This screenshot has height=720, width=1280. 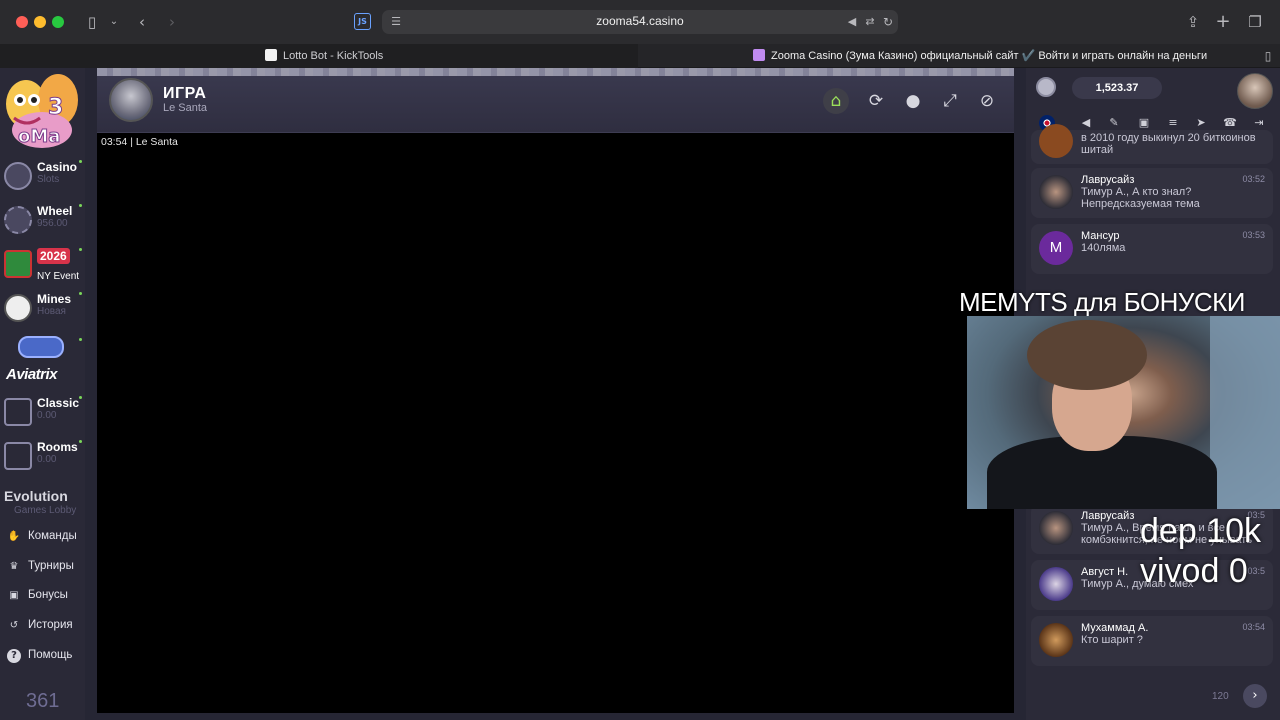 What do you see at coordinates (42, 597) in the screenshot?
I see `nav-bonuses: ▣ Бонусы` at bounding box center [42, 597].